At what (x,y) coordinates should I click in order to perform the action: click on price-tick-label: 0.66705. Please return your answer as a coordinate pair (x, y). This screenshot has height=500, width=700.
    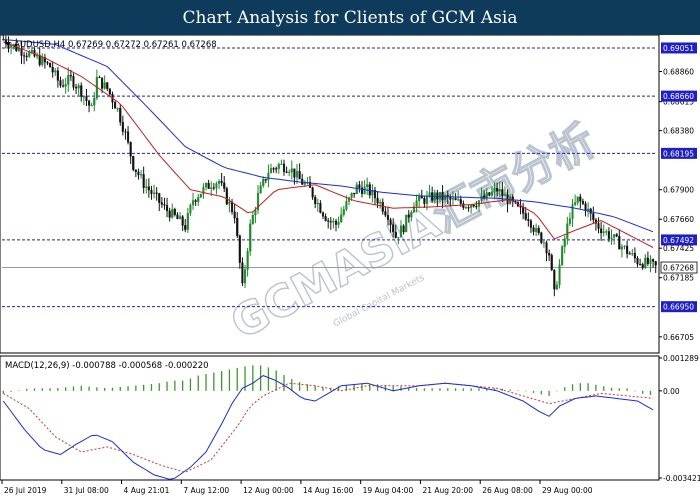
    Looking at the image, I should click on (678, 337).